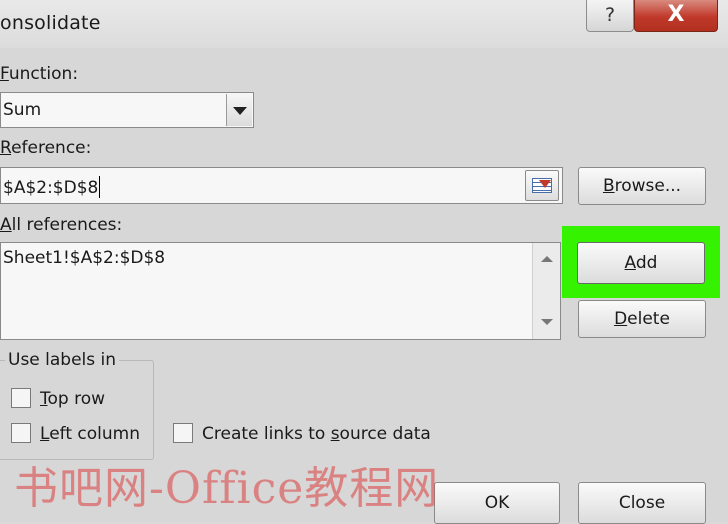  I want to click on reference-label: Reference:, so click(46, 148).